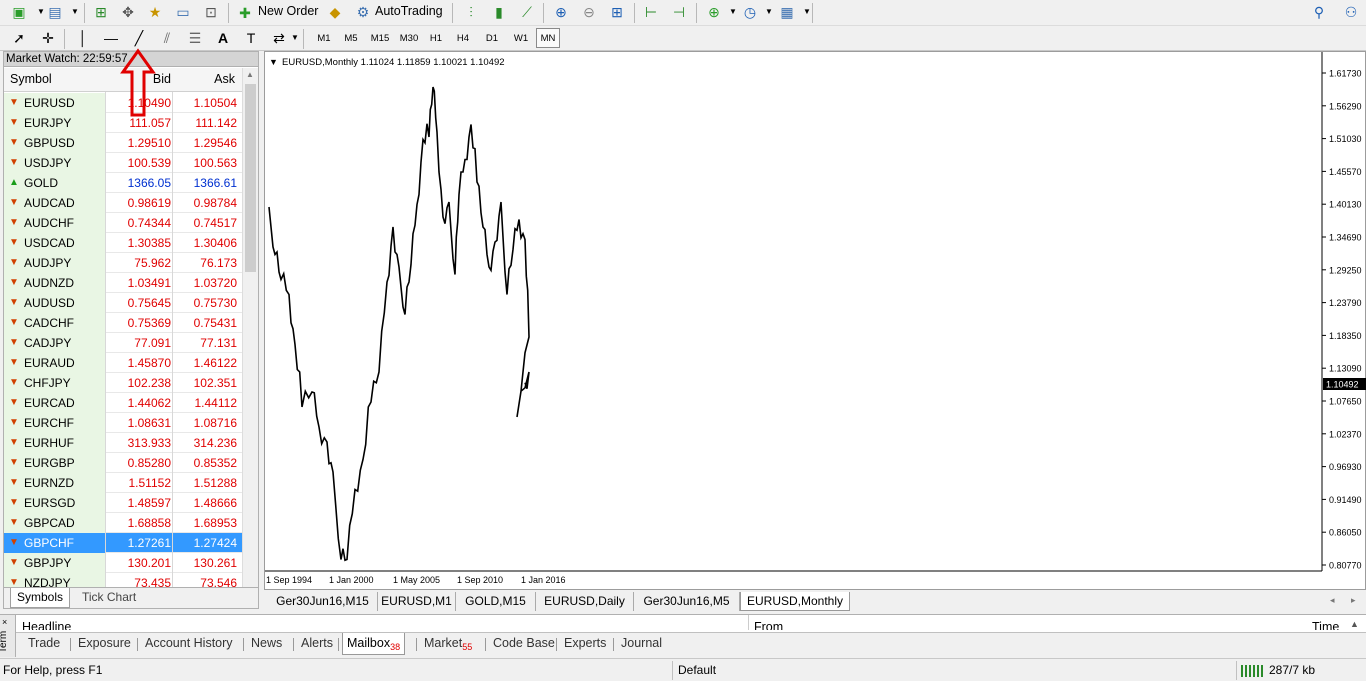 The height and width of the screenshot is (681, 1366). I want to click on market-watch-row: ▼ GBPCHF 1.27261 1.27424, so click(123, 543).